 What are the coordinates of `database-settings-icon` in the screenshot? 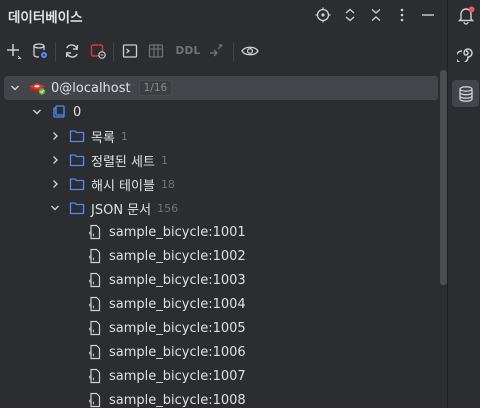 It's located at (40, 50).